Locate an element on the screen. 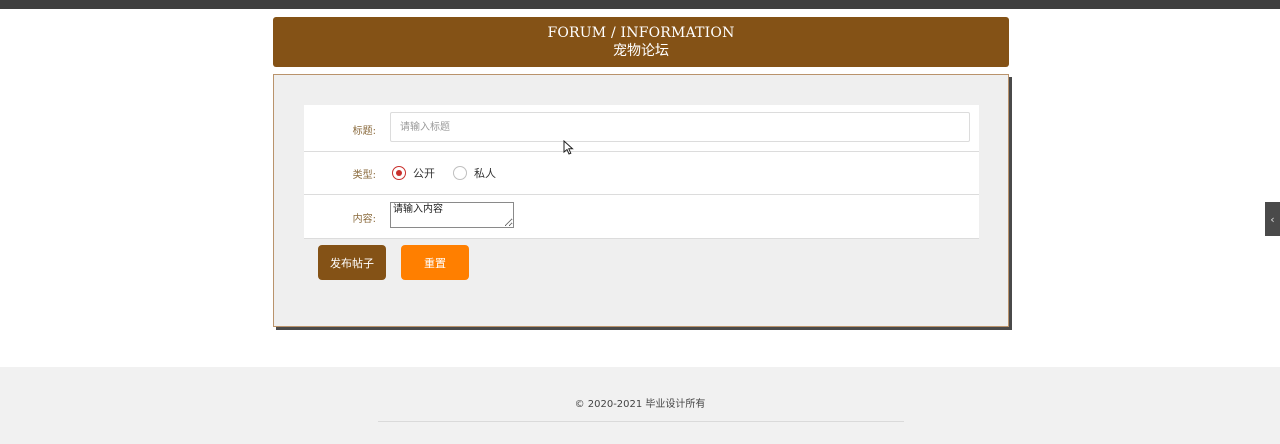  type-public-radio: 公开 is located at coordinates (413, 173).